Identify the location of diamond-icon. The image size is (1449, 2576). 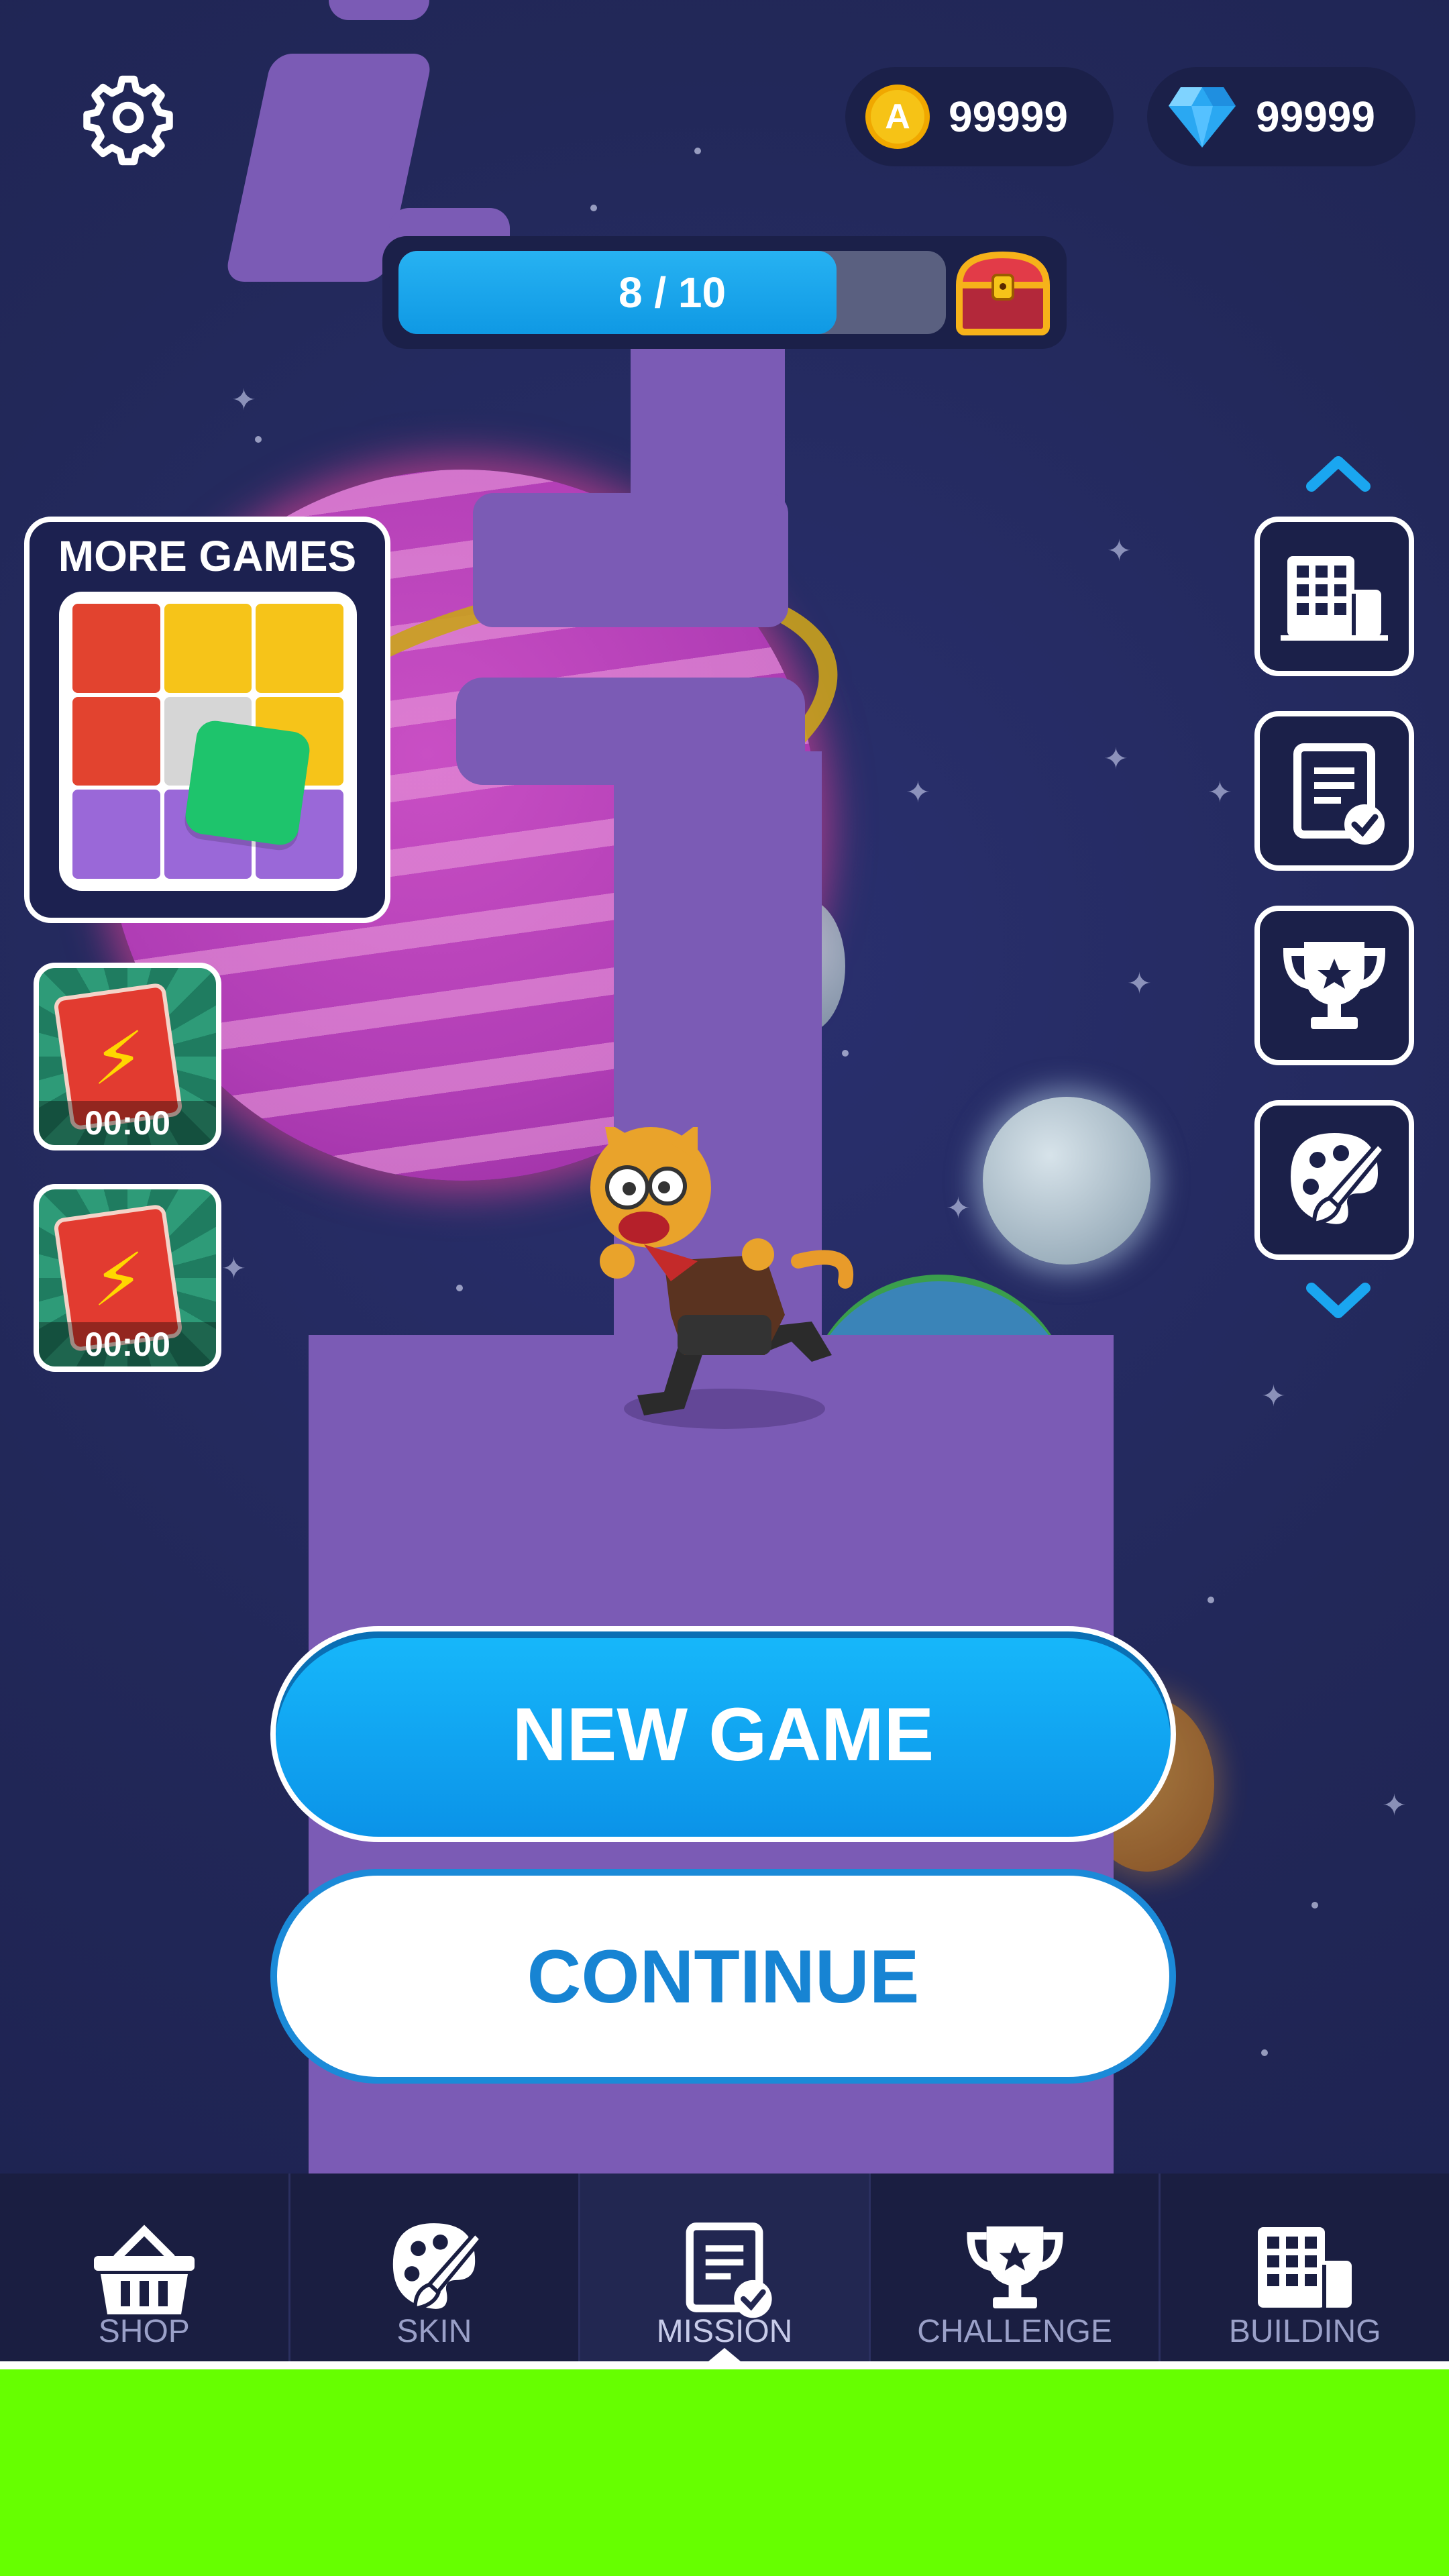
(1202, 117).